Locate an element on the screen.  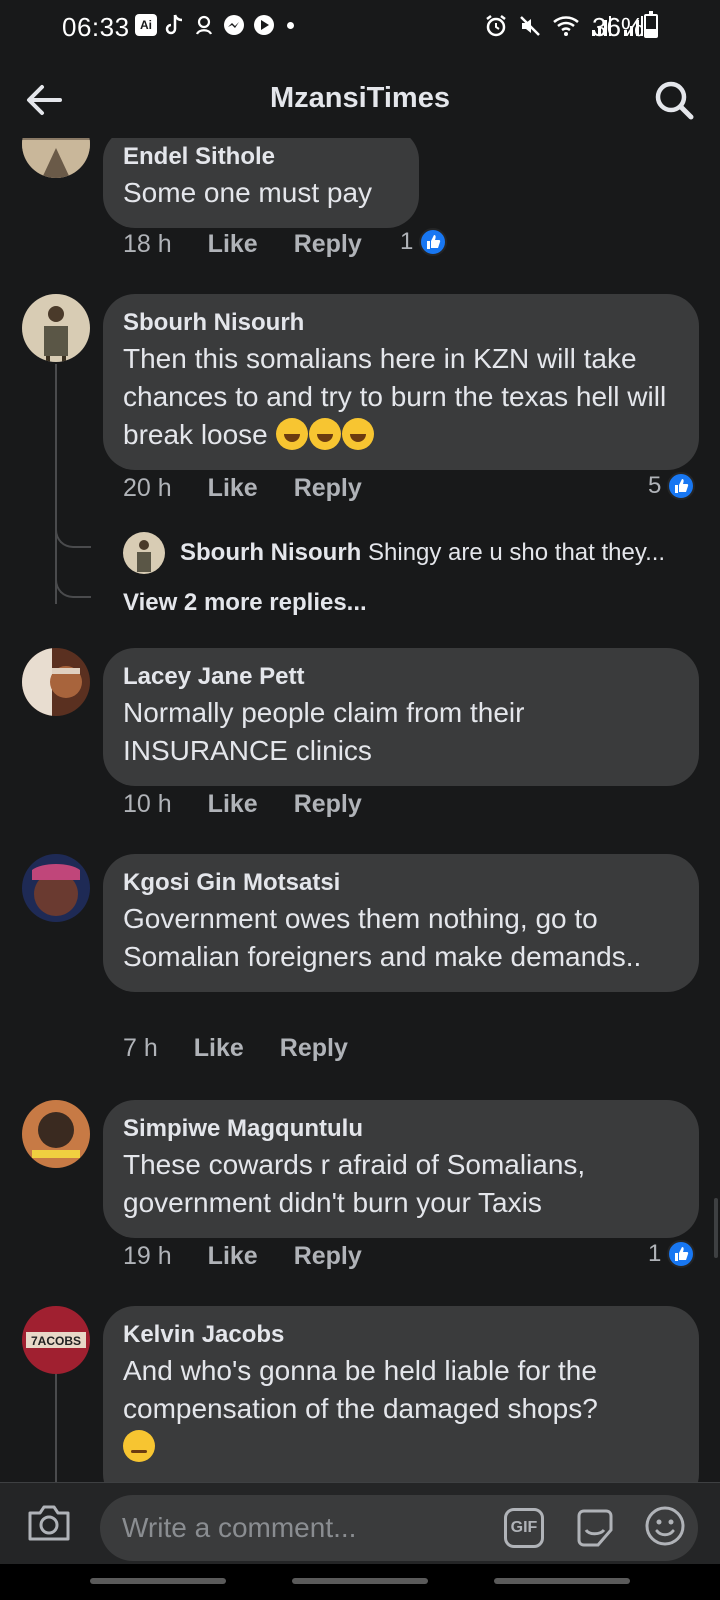
sticker-icon is located at coordinates (595, 1528).